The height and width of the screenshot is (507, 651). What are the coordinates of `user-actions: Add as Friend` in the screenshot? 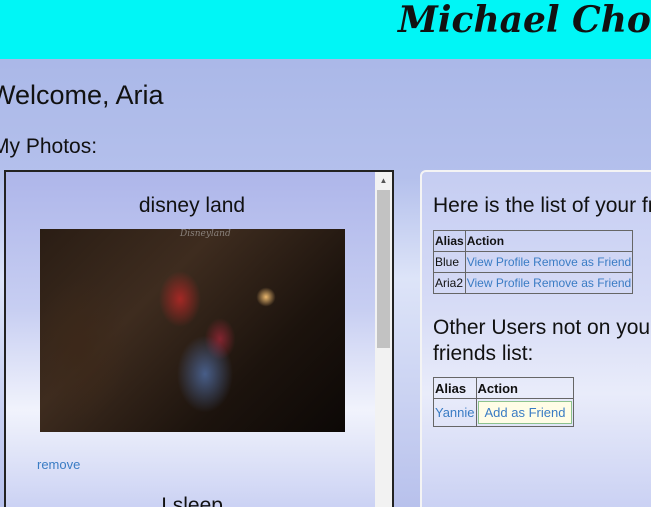 It's located at (525, 412).